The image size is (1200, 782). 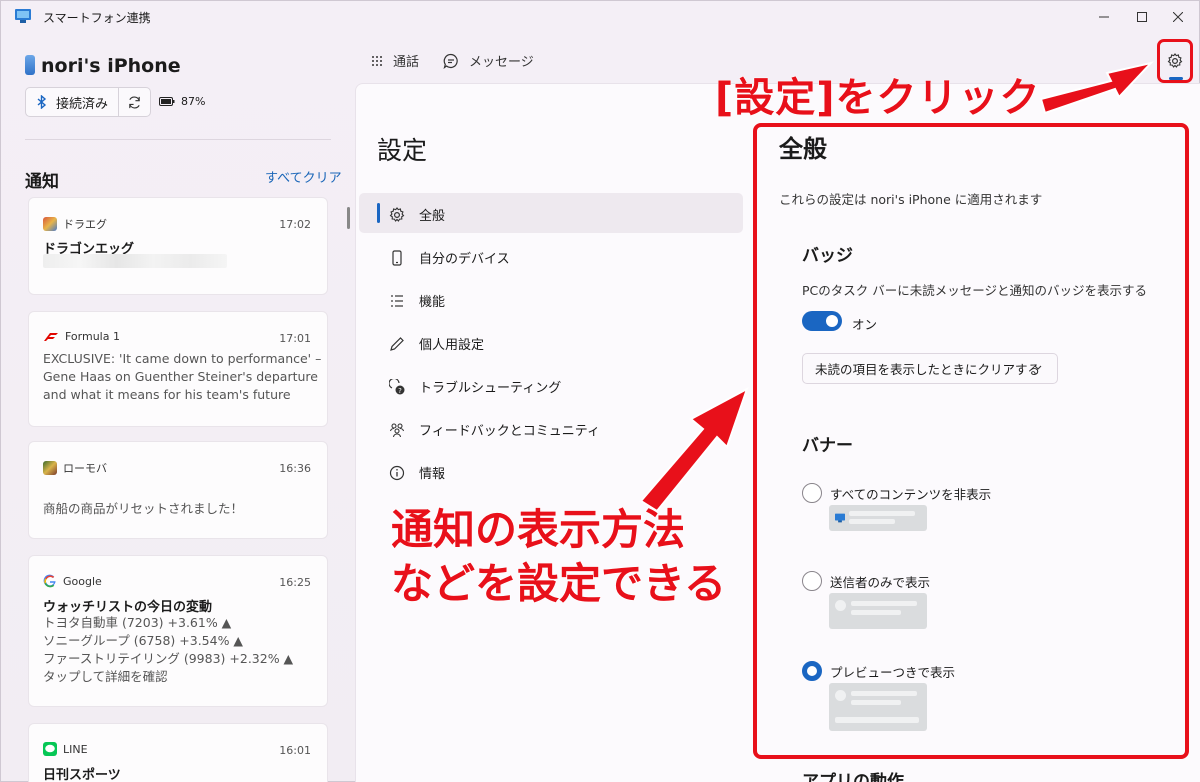 I want to click on tab-calls-label: 通話, so click(x=406, y=62).